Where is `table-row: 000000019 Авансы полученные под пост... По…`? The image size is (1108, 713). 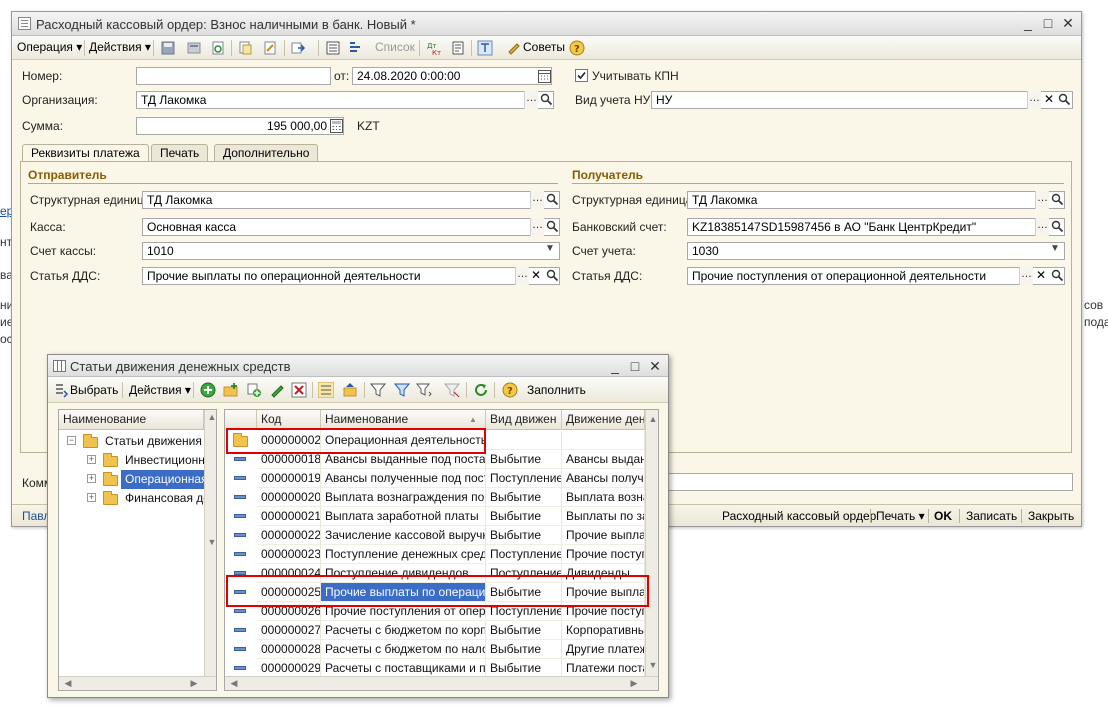
table-row: 000000019 Авансы полученные под пост... По… is located at coordinates (435, 478).